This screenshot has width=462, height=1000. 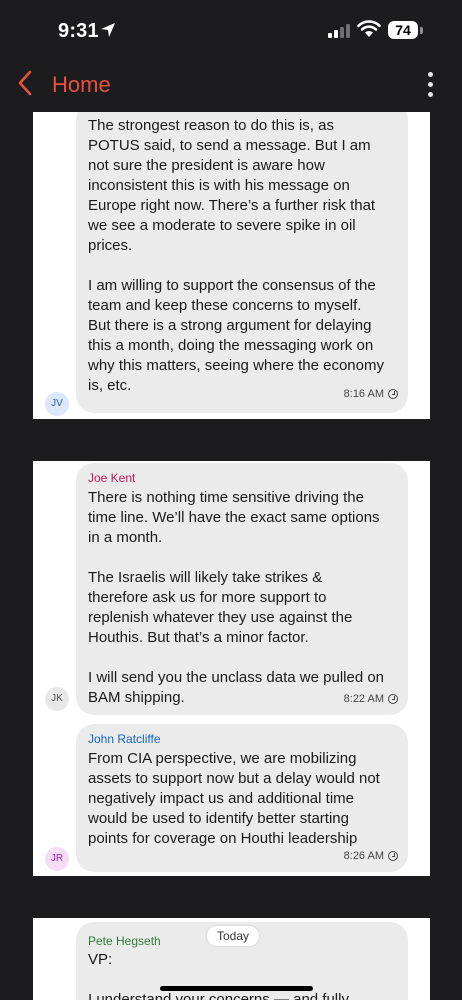 I want to click on wifi-icon, so click(x=369, y=28).